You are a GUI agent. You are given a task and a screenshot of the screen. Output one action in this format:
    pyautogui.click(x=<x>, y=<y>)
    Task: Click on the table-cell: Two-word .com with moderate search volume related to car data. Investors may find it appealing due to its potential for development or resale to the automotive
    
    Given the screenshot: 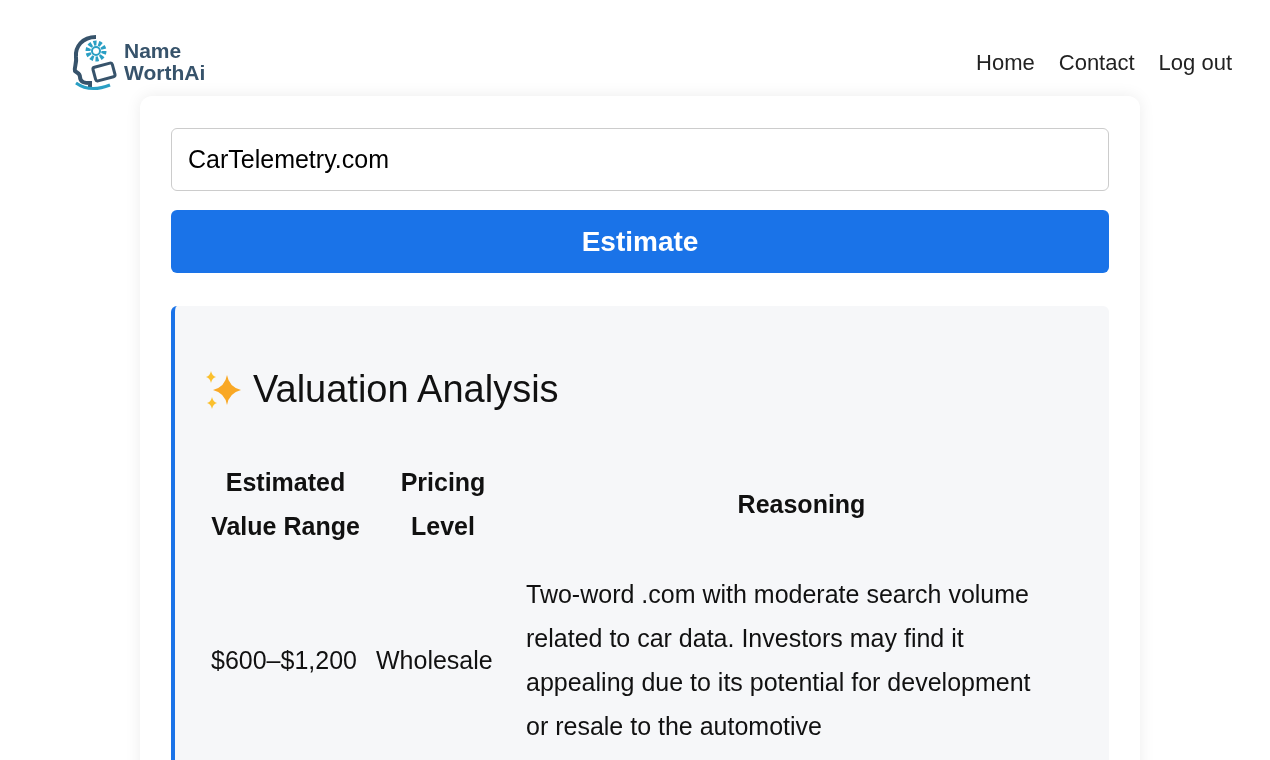 What is the action you would take?
    pyautogui.click(x=778, y=660)
    